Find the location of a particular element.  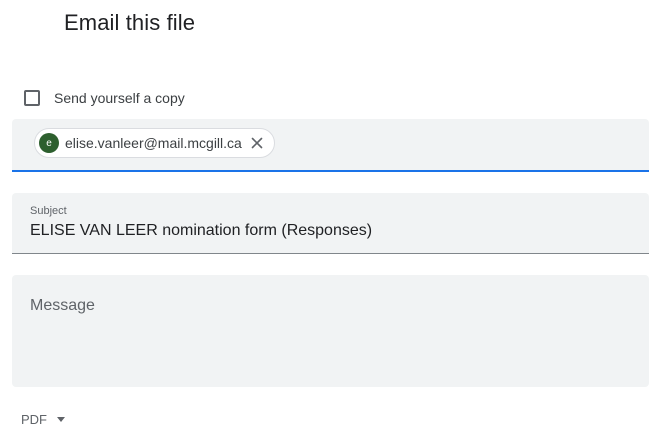

send-copy-label: Send yourself a copy is located at coordinates (119, 98).